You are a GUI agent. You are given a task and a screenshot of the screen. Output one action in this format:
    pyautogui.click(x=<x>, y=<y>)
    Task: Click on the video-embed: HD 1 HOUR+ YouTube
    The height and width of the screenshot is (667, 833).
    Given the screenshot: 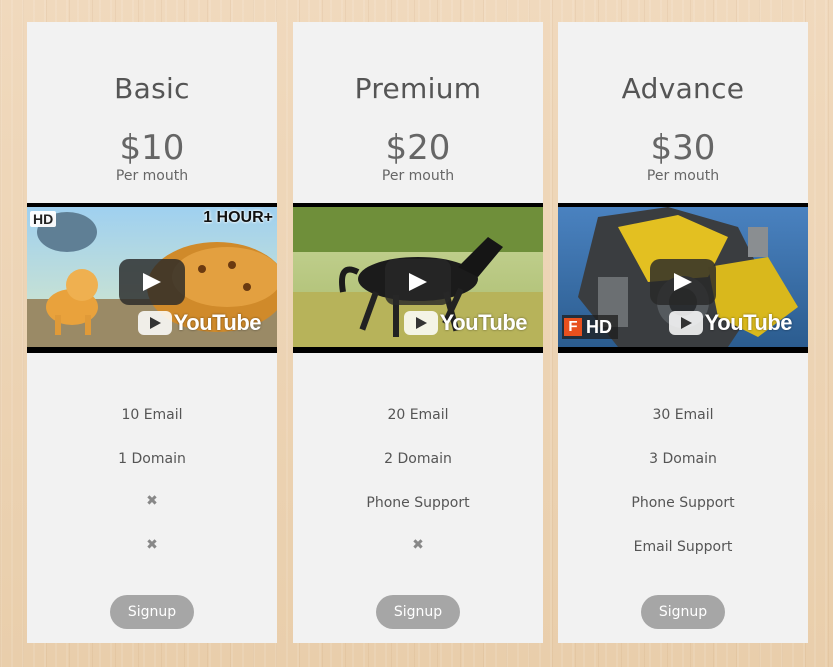 What is the action you would take?
    pyautogui.click(x=152, y=278)
    